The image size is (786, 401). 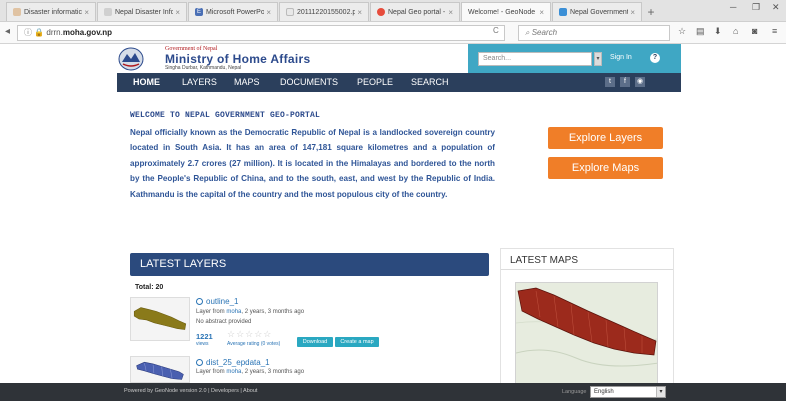 I want to click on map-thumbnail, so click(x=586, y=334).